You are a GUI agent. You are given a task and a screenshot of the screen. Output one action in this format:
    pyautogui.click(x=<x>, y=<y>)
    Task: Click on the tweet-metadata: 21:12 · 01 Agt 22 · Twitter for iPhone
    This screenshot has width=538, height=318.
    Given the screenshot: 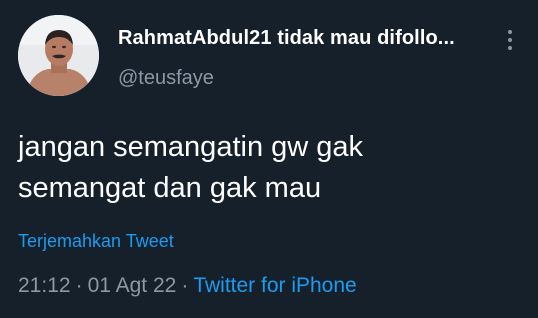 What is the action you would take?
    pyautogui.click(x=187, y=286)
    